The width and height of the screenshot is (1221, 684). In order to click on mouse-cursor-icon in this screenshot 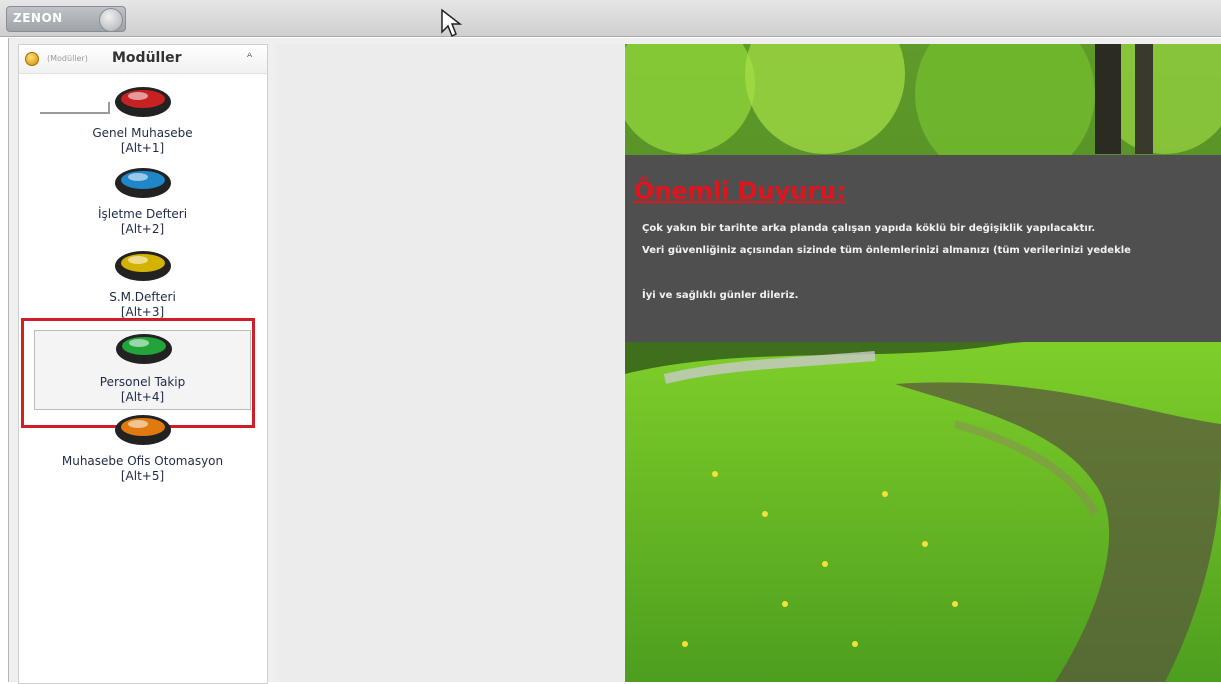, I will do `click(451, 23)`.